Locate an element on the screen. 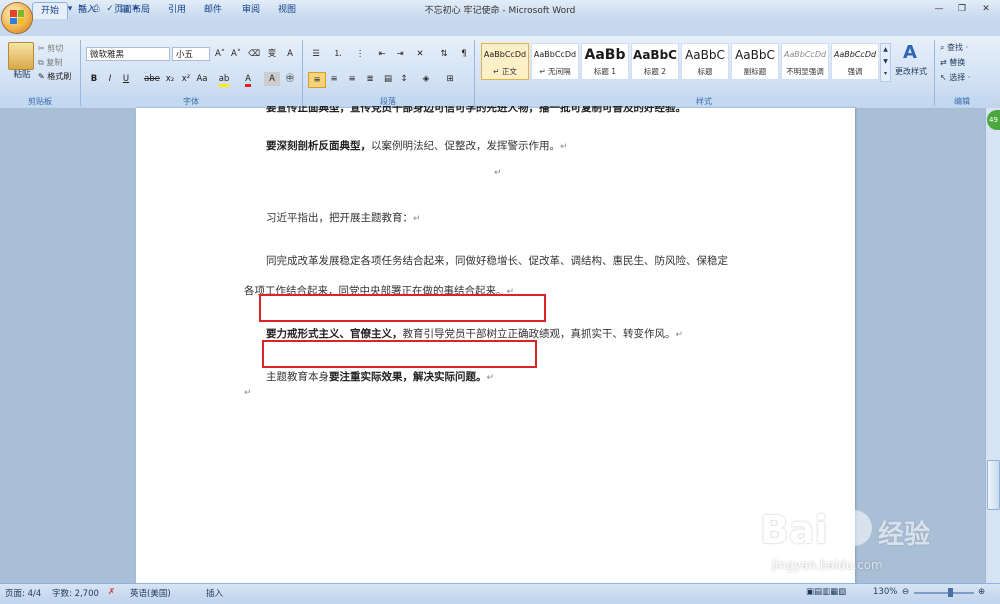 The image size is (1000, 604). multilevel-list-icon: ⋮ is located at coordinates (360, 54).